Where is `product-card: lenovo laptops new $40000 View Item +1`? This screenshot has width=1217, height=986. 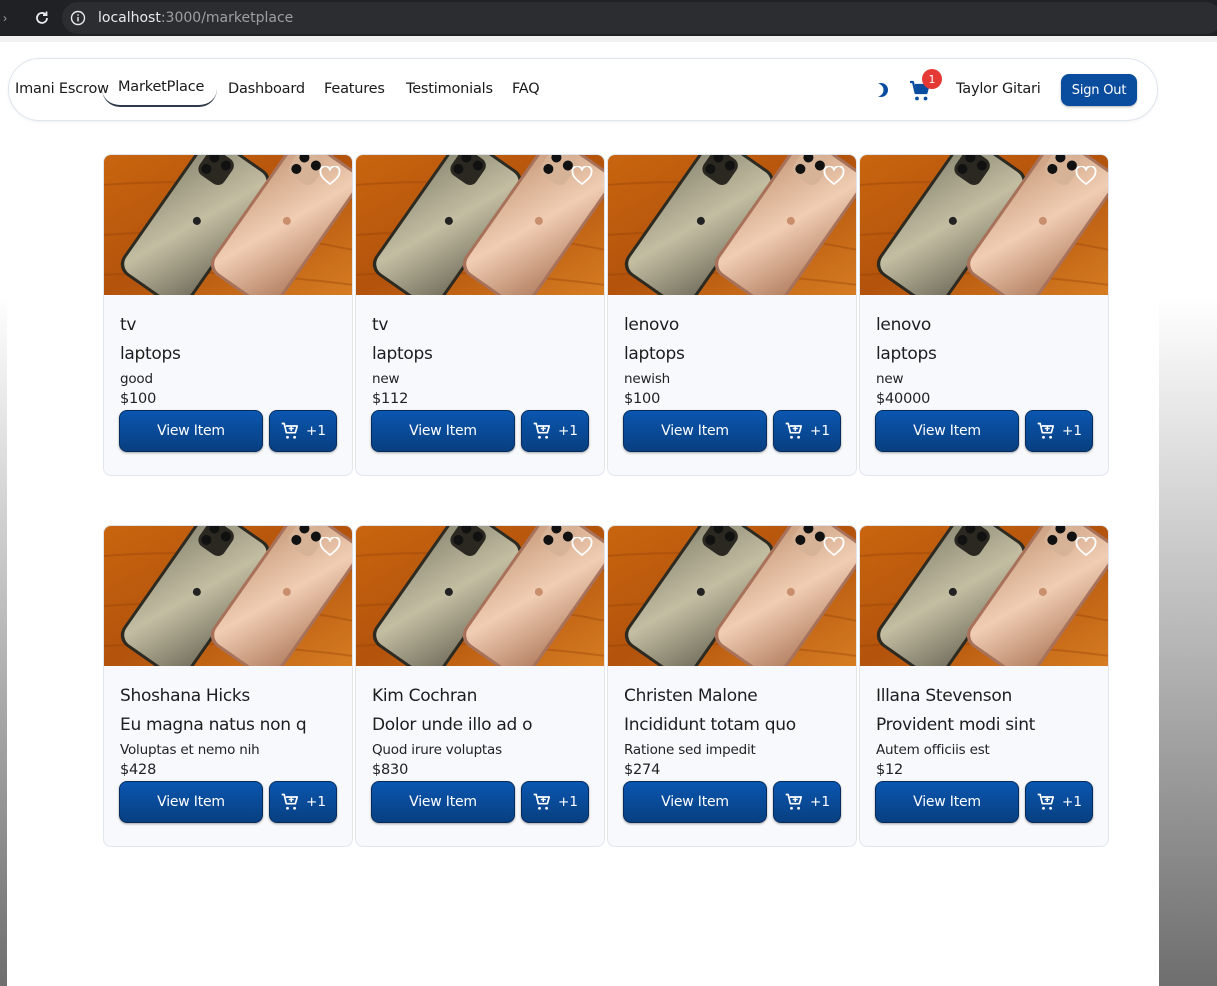 product-card: lenovo laptops new $40000 View Item +1 is located at coordinates (984, 315).